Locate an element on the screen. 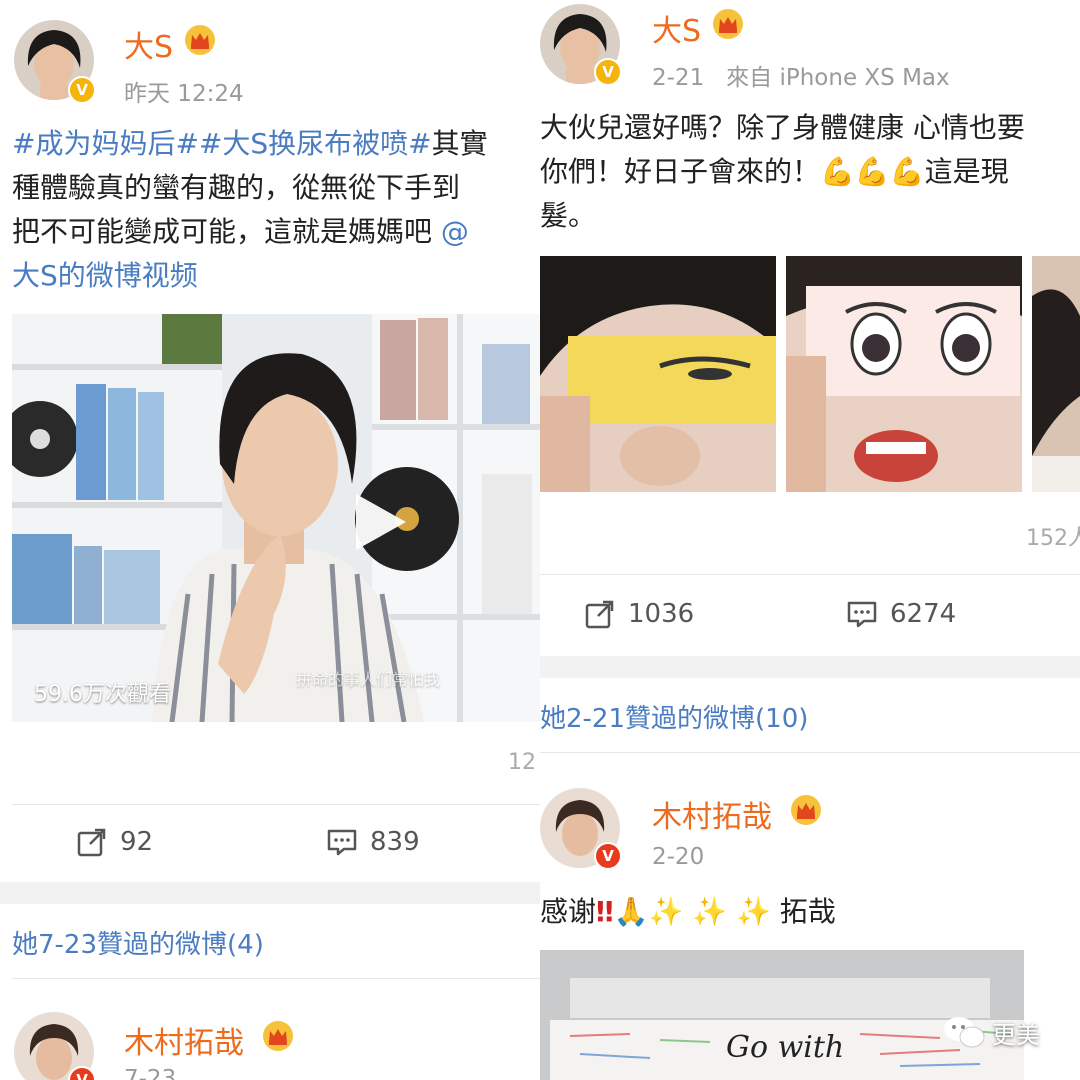 The image size is (1080, 1080). hashtag-link: #成为妈妈后# is located at coordinates (105, 143).